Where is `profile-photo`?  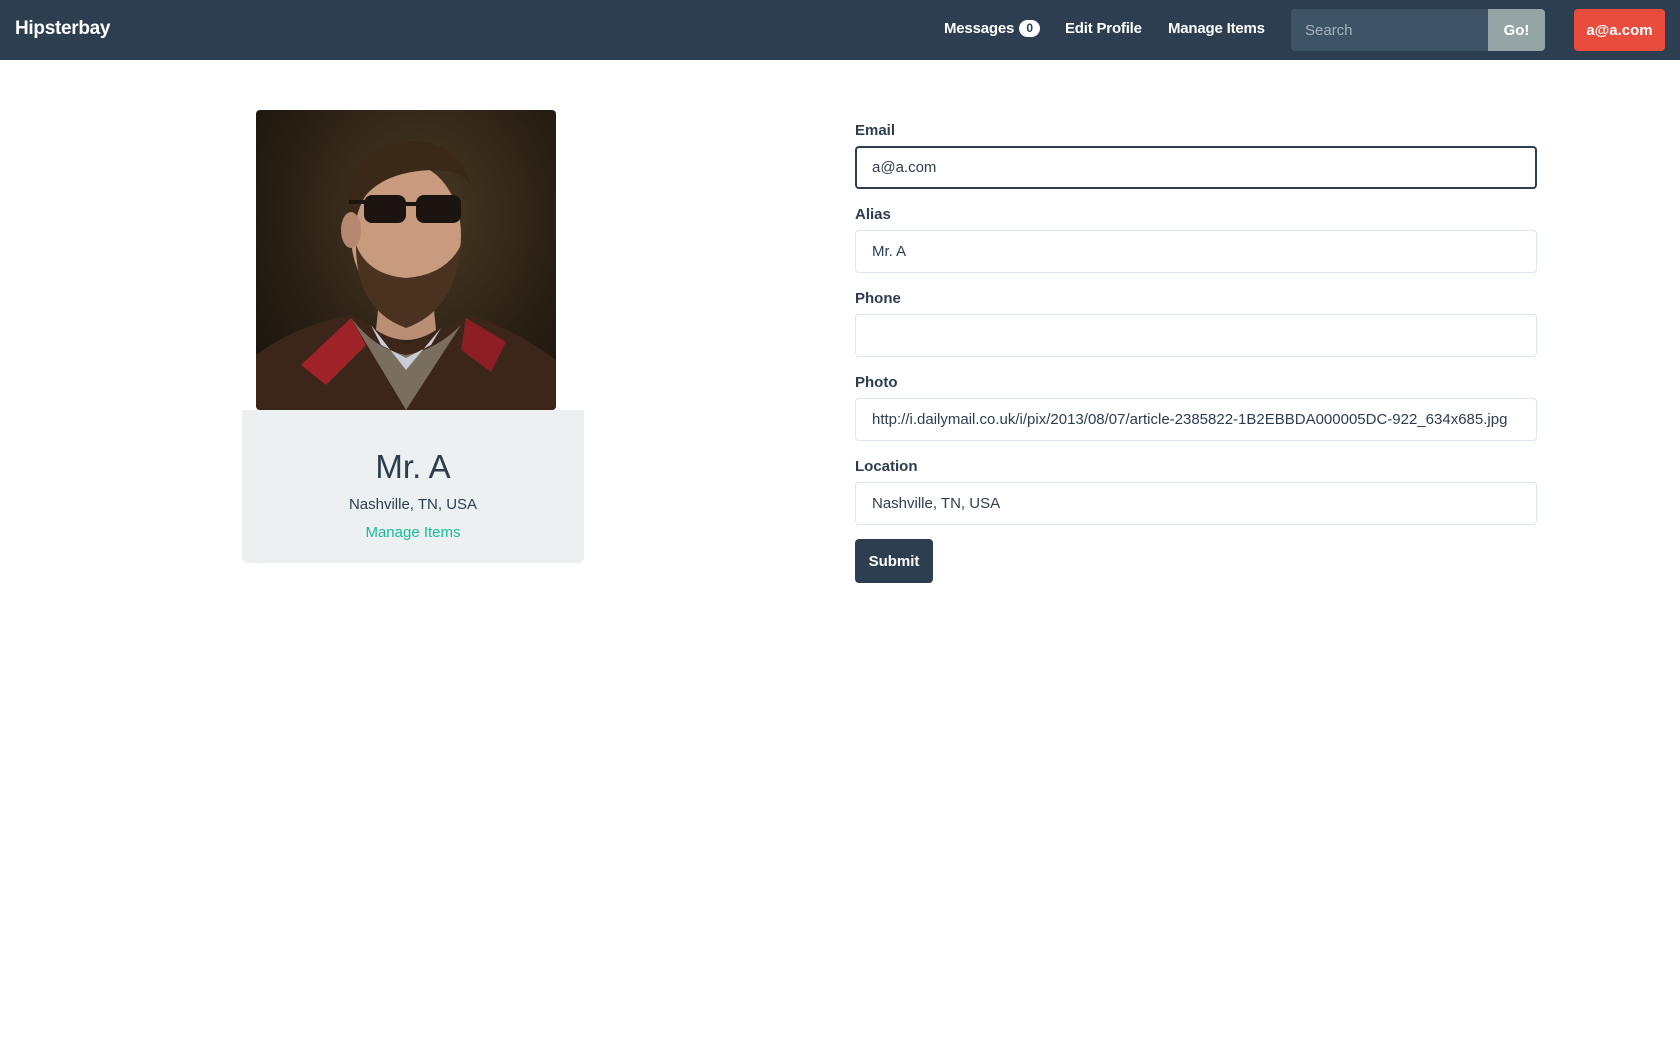 profile-photo is located at coordinates (406, 260).